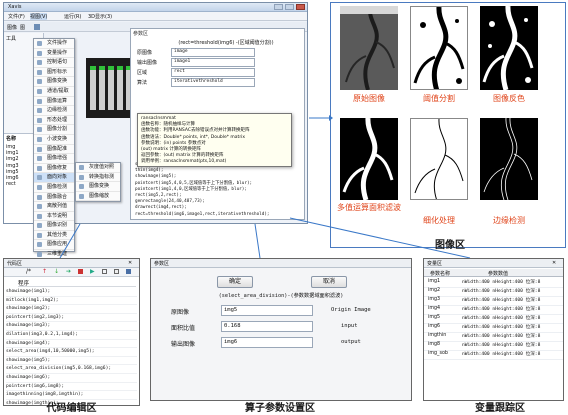 This screenshot has width=568, height=415. Describe the element at coordinates (71, 387) in the screenshot. I see `code-line: pointcert(img6,img8);` at that location.